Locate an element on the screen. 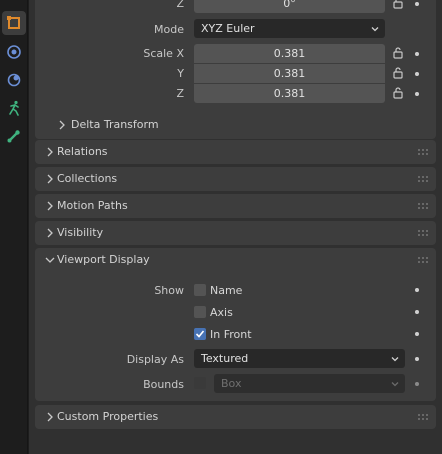 This screenshot has height=454, width=442. tab-constraints is located at coordinates (14, 80).